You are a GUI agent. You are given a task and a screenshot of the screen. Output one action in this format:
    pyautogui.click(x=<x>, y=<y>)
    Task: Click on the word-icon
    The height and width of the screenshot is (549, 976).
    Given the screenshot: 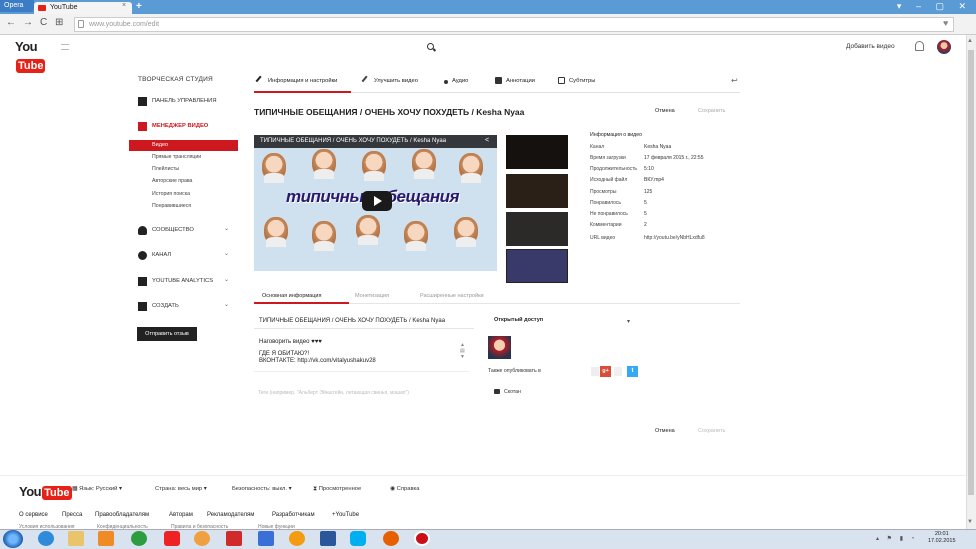 What is the action you would take?
    pyautogui.click(x=328, y=538)
    